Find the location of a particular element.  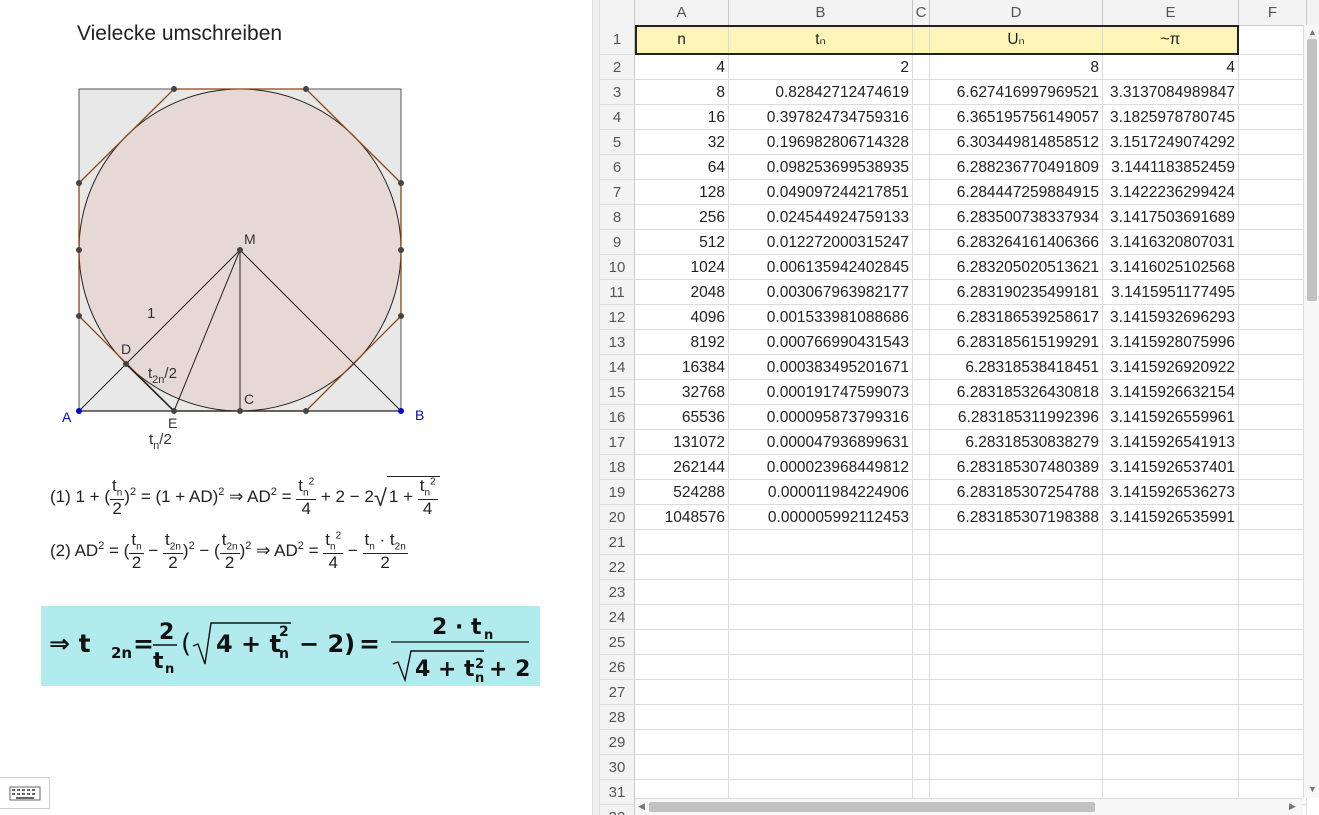

row-header: 30 is located at coordinates (617, 767).